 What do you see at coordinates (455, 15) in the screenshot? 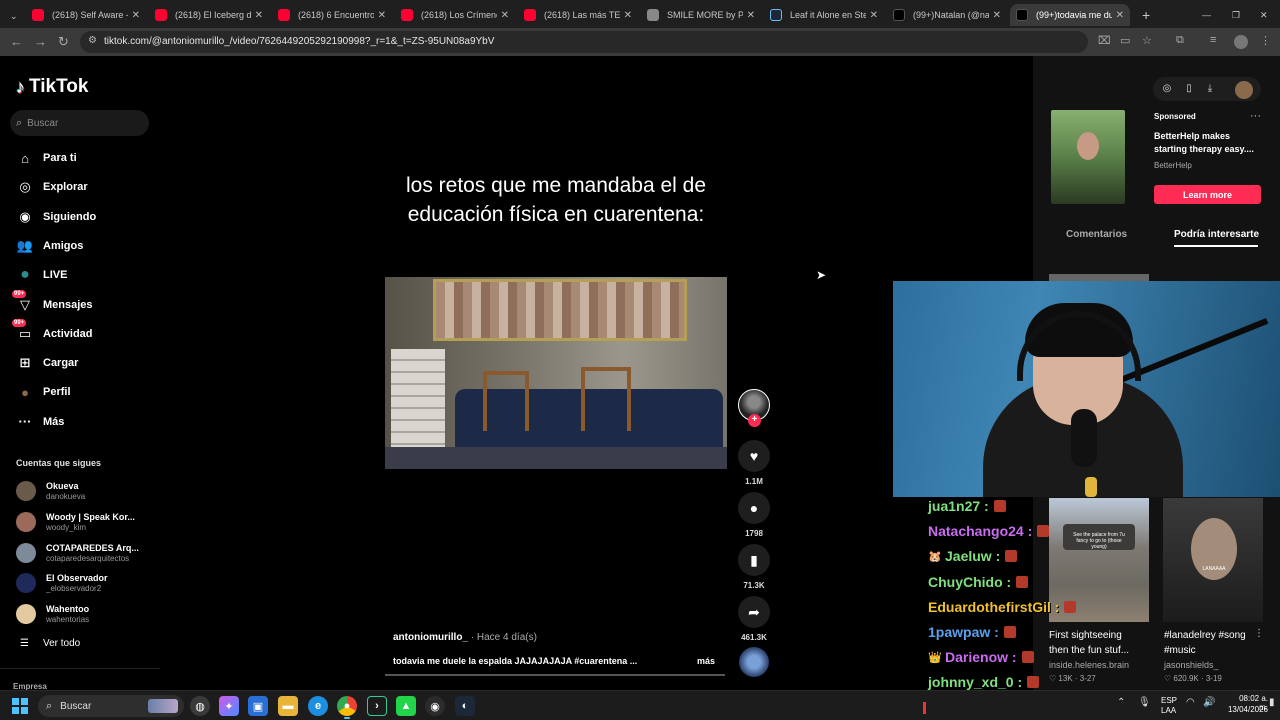
I see `browser-tab: (2618) Los Crímenes ✕` at bounding box center [455, 15].